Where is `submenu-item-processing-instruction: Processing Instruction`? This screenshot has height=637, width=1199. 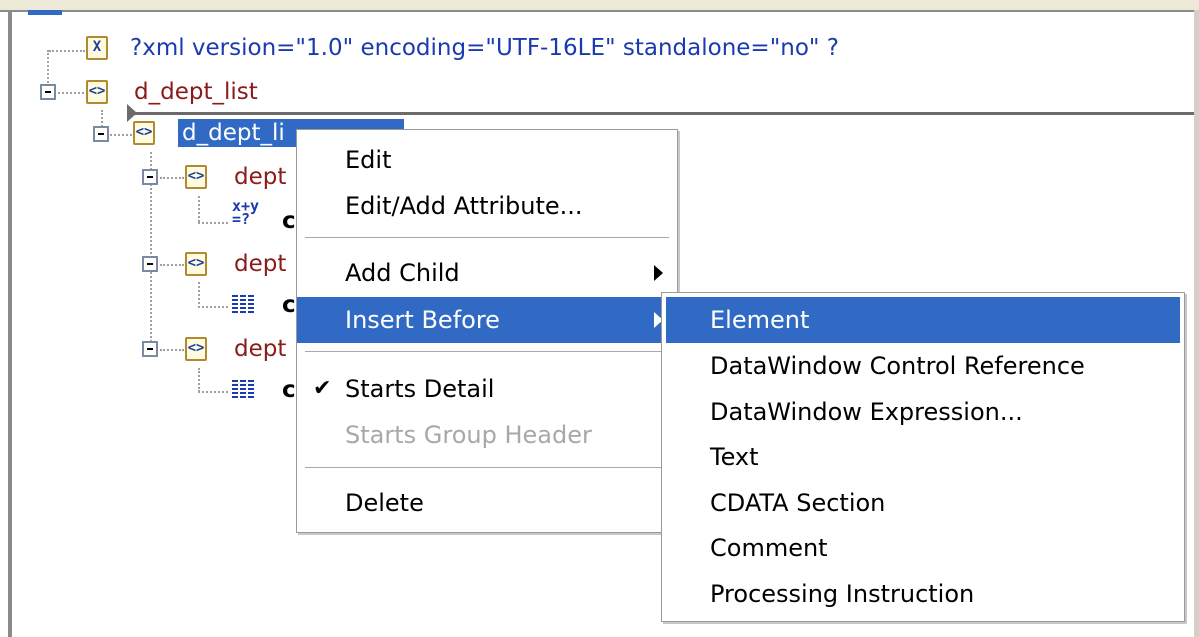
submenu-item-processing-instruction: Processing Instruction is located at coordinates (923, 594).